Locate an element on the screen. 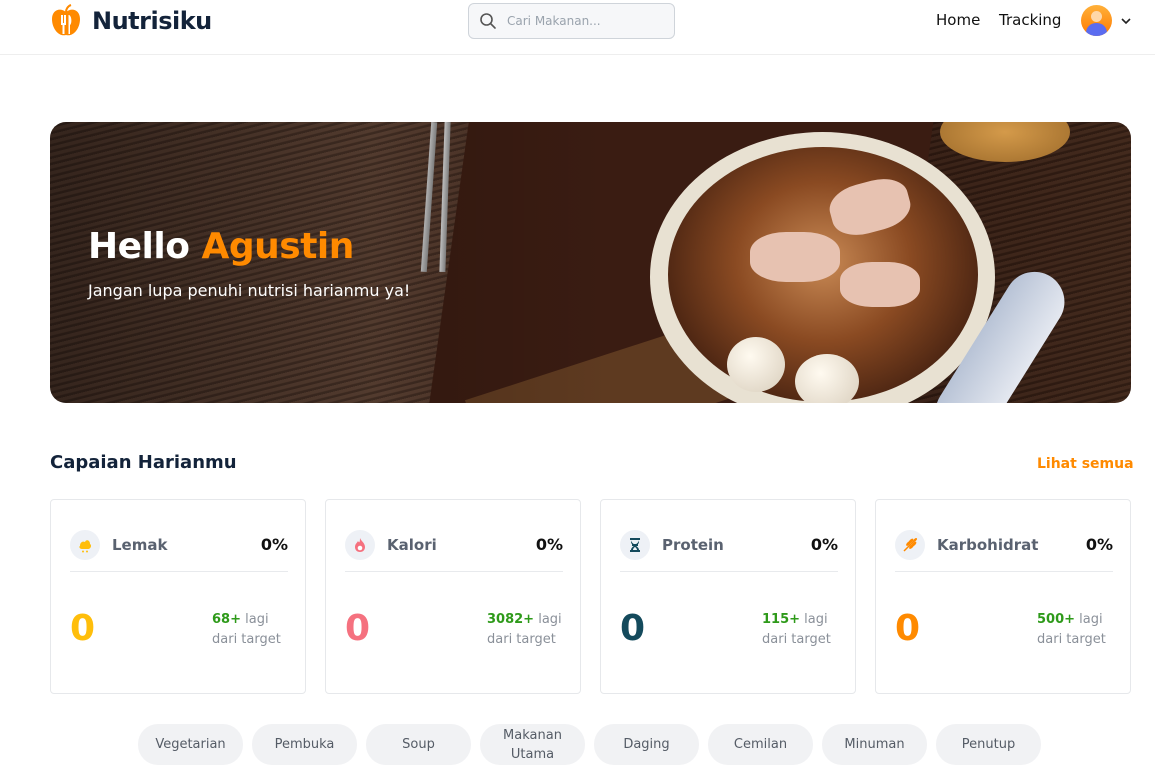 This screenshot has height=765, width=1155. card-label: Lemak is located at coordinates (140, 545).